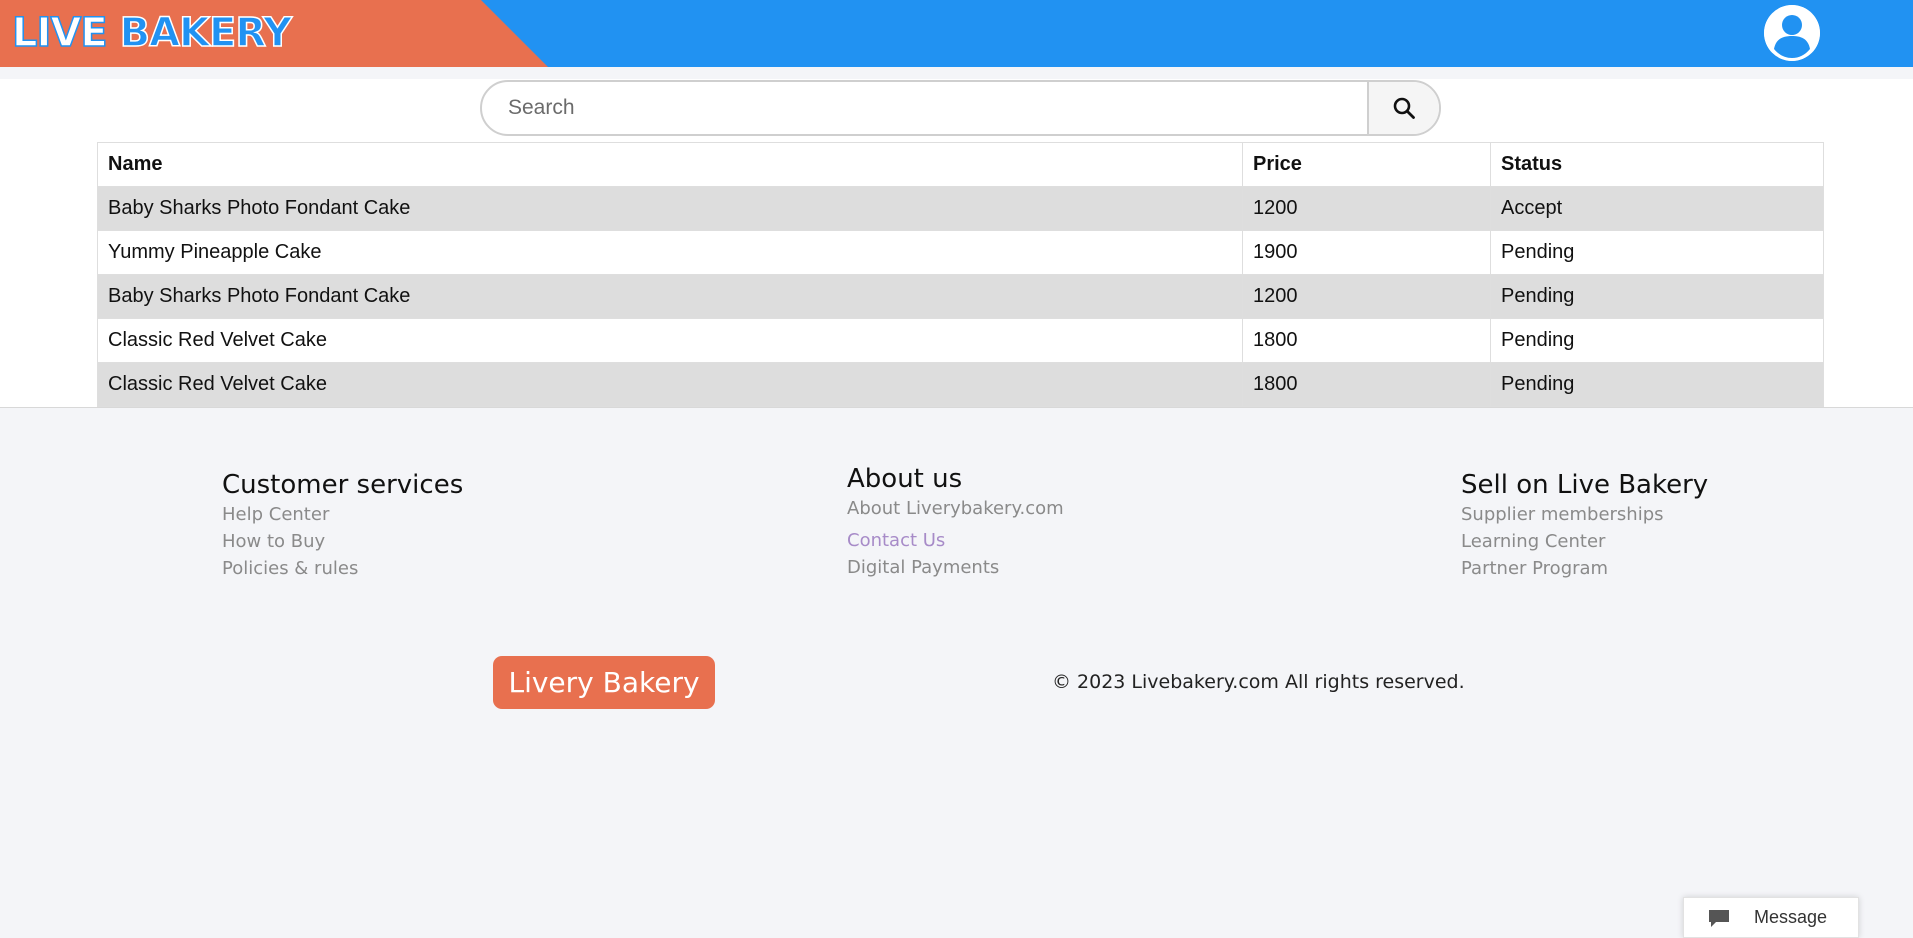  What do you see at coordinates (342, 541) in the screenshot?
I see `footer-link-how-to-buy: How to Buy` at bounding box center [342, 541].